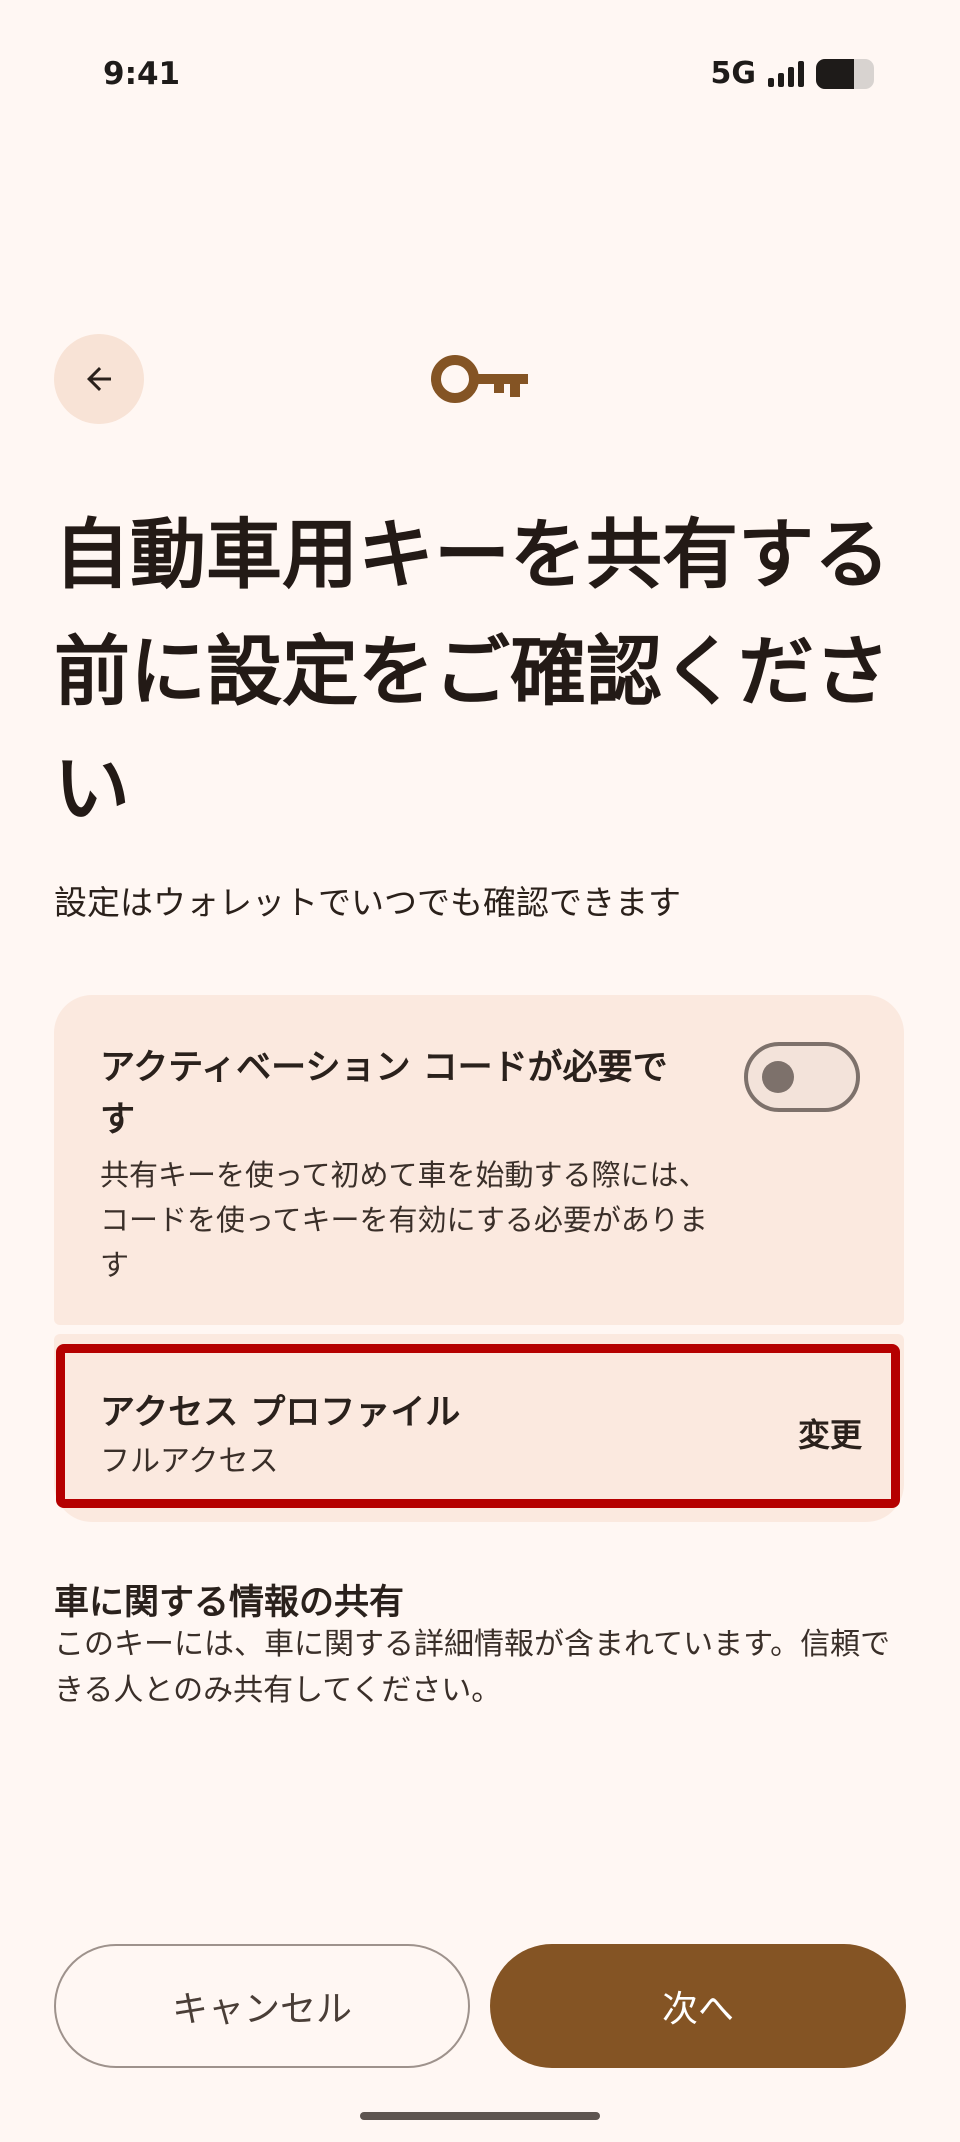  I want to click on status-icons: 5G, so click(792, 73).